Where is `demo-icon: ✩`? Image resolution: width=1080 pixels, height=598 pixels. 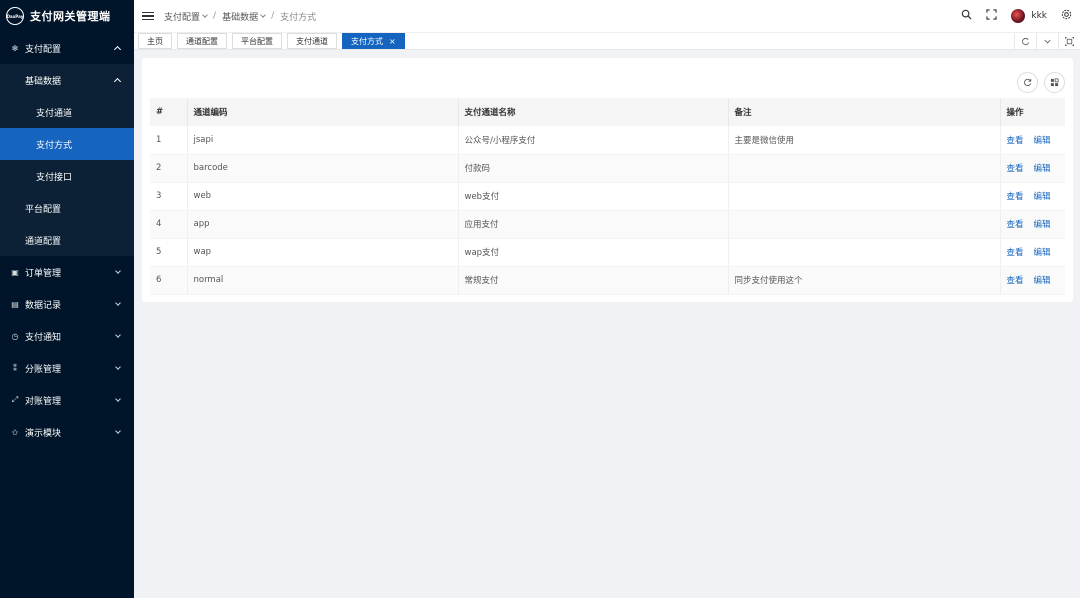 demo-icon: ✩ is located at coordinates (15, 432).